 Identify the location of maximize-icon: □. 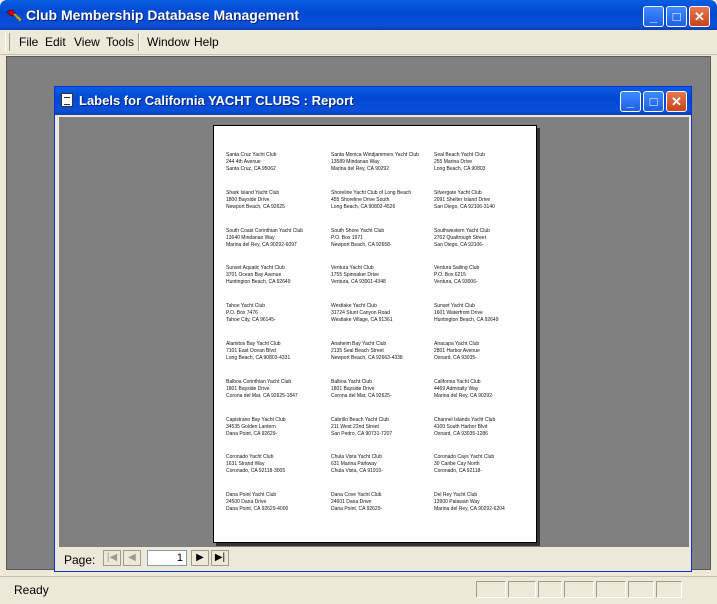
(653, 101).